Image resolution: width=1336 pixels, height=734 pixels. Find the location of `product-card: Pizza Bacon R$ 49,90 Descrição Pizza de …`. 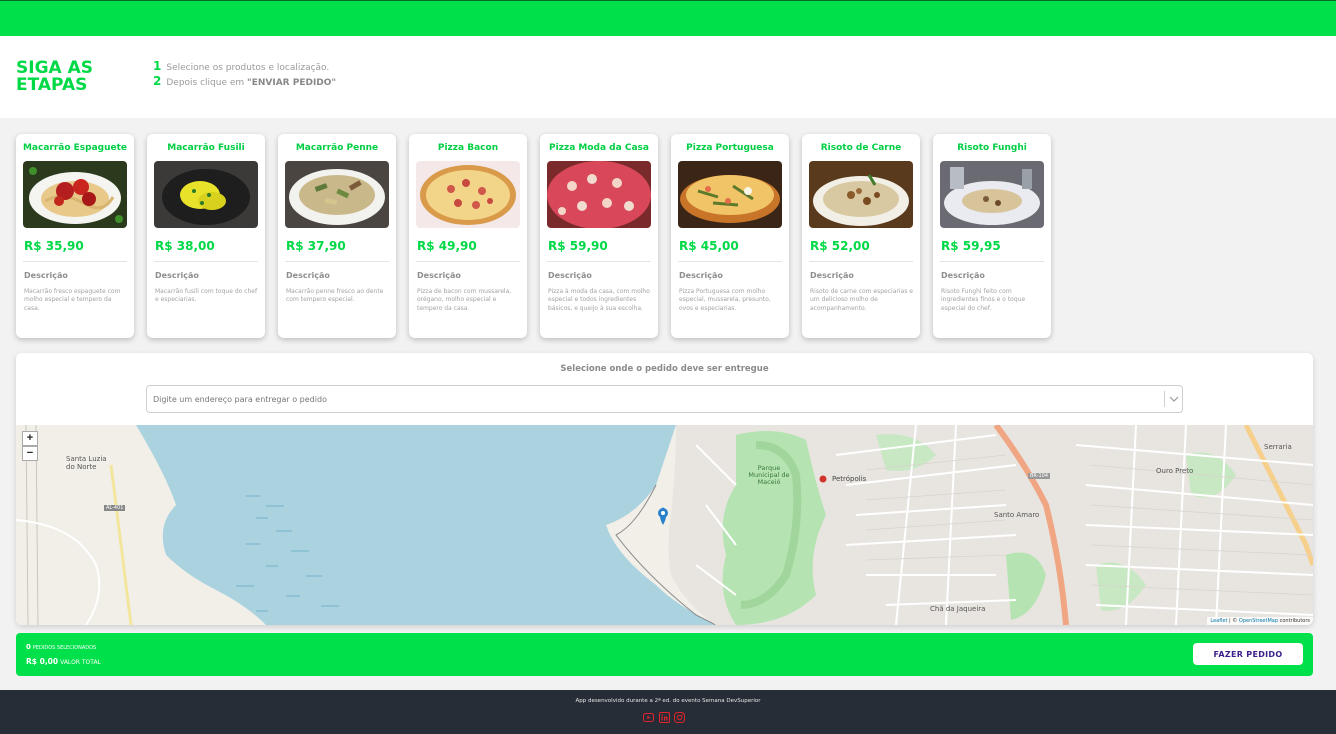

product-card: Pizza Bacon R$ 49,90 Descrição Pizza de … is located at coordinates (468, 236).